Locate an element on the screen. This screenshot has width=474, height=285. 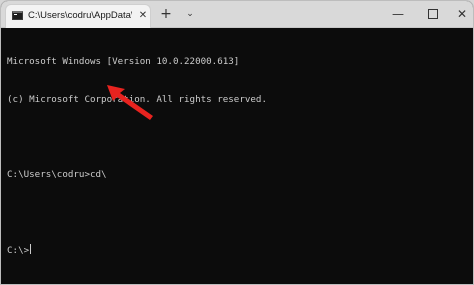
tab-close-icon: ✕ is located at coordinates (143, 16).